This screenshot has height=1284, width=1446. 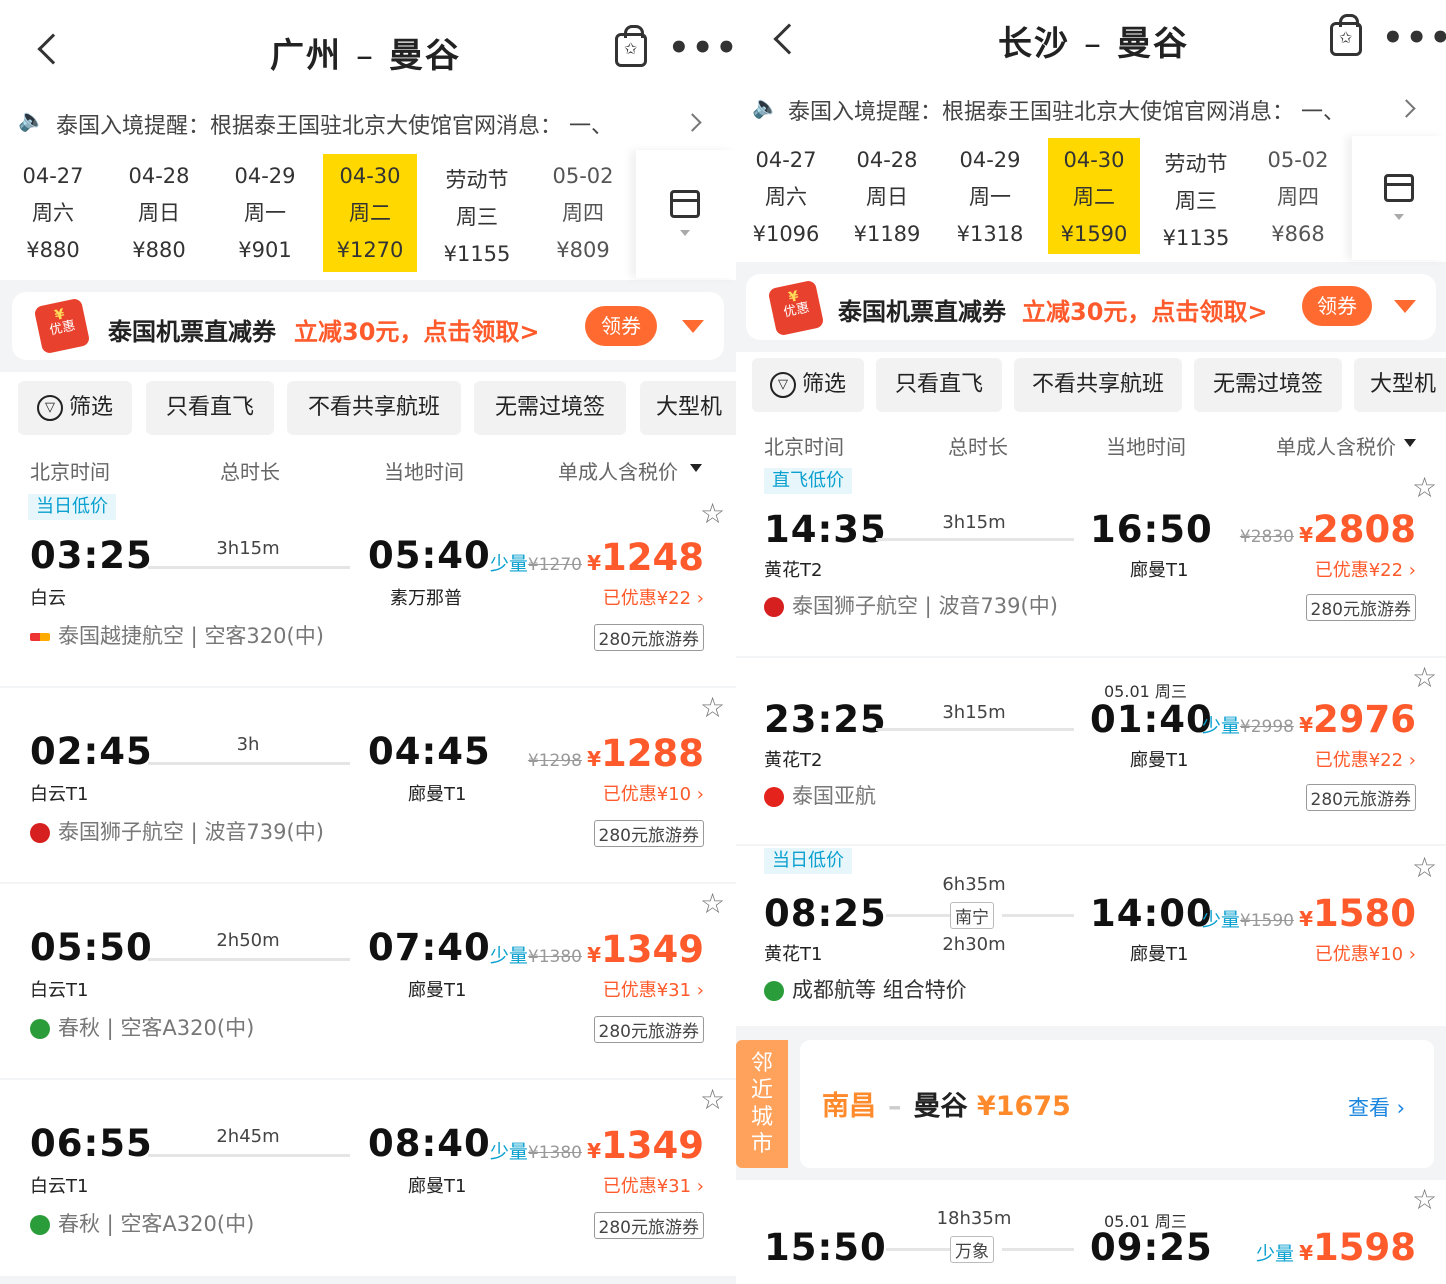 I want to click on lion-air-logo-icon, so click(x=774, y=607).